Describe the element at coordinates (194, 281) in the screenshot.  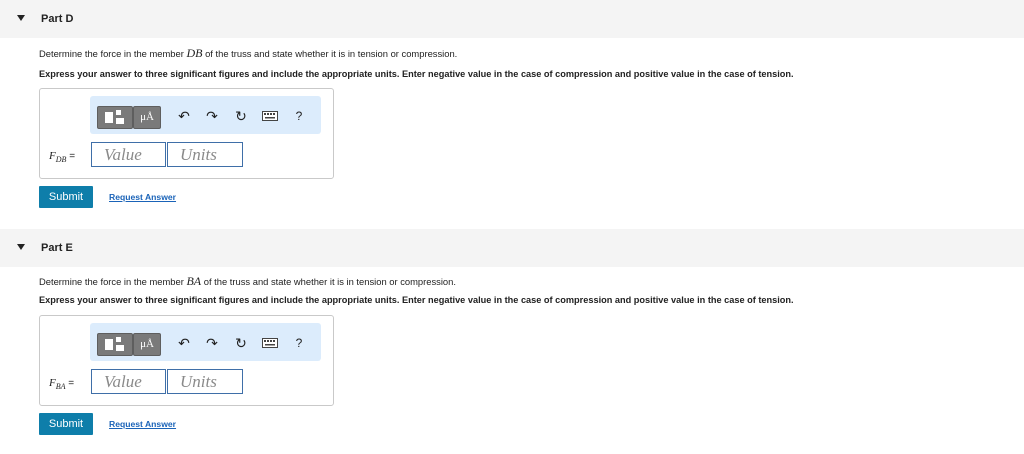
I see `member-name: BA` at that location.